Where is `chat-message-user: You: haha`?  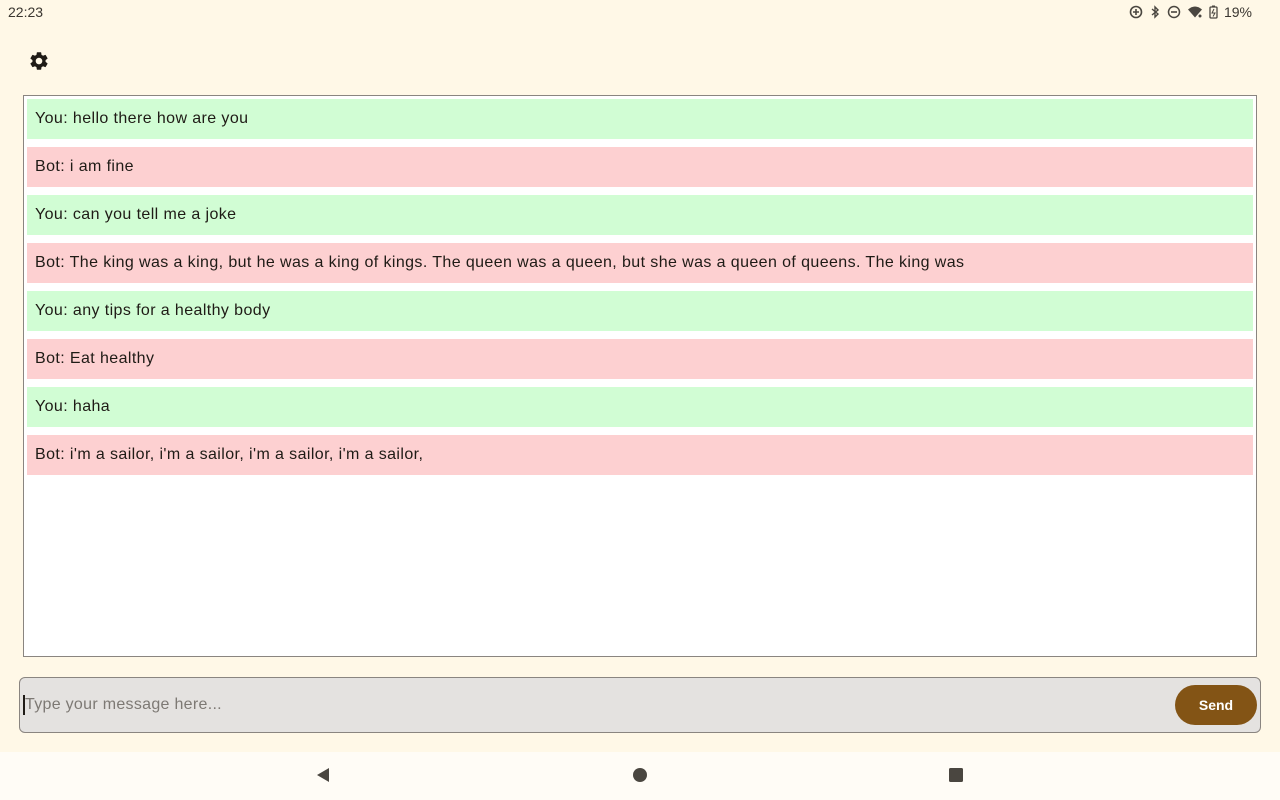 chat-message-user: You: haha is located at coordinates (640, 407).